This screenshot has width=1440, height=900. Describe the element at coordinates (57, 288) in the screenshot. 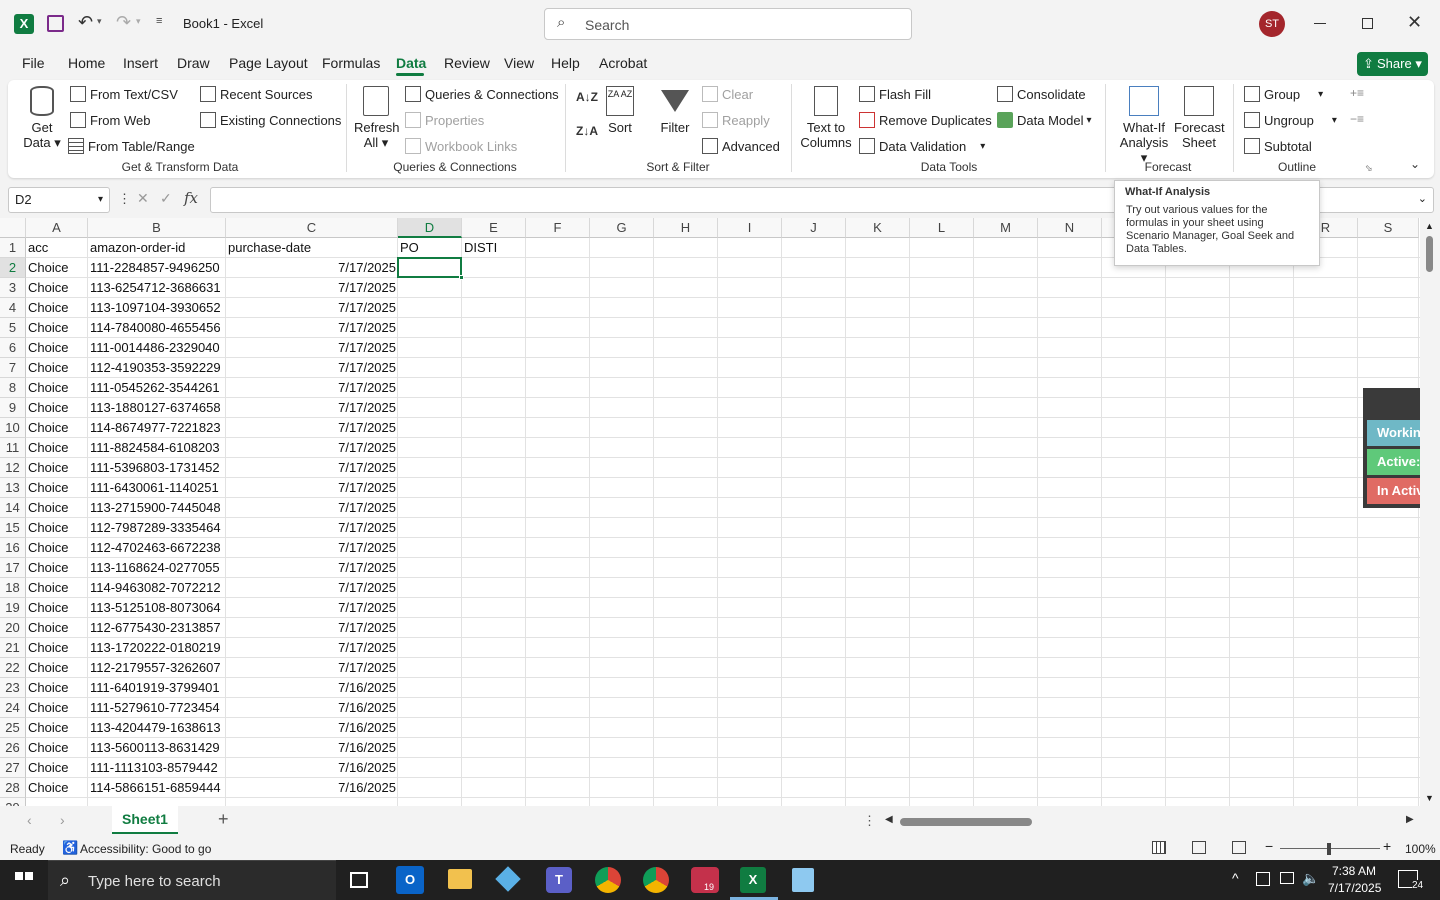

I see `cell-a3: Choice` at that location.